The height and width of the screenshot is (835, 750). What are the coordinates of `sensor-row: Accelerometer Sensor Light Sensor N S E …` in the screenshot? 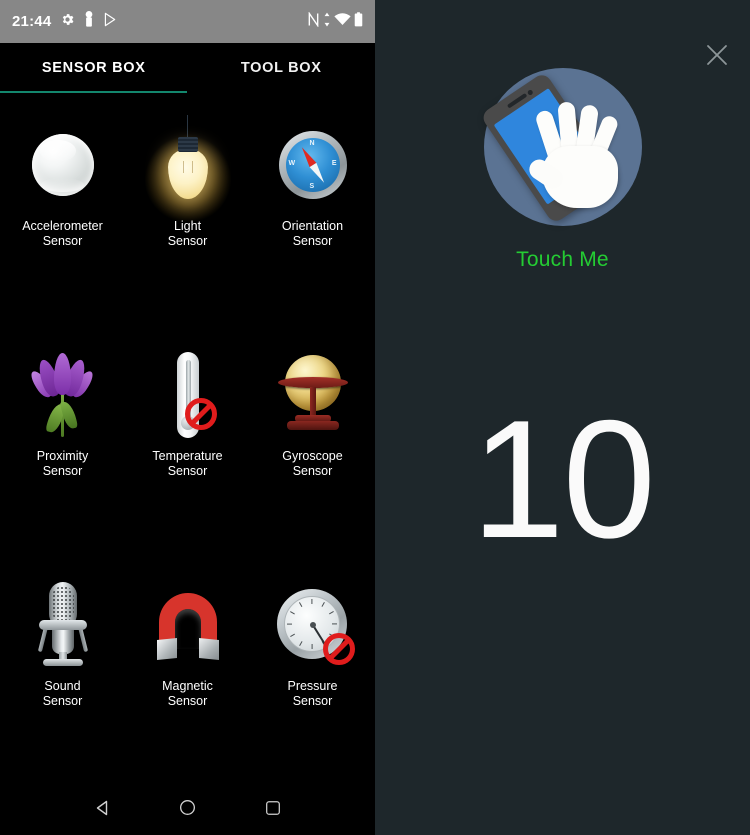 It's located at (187, 224).